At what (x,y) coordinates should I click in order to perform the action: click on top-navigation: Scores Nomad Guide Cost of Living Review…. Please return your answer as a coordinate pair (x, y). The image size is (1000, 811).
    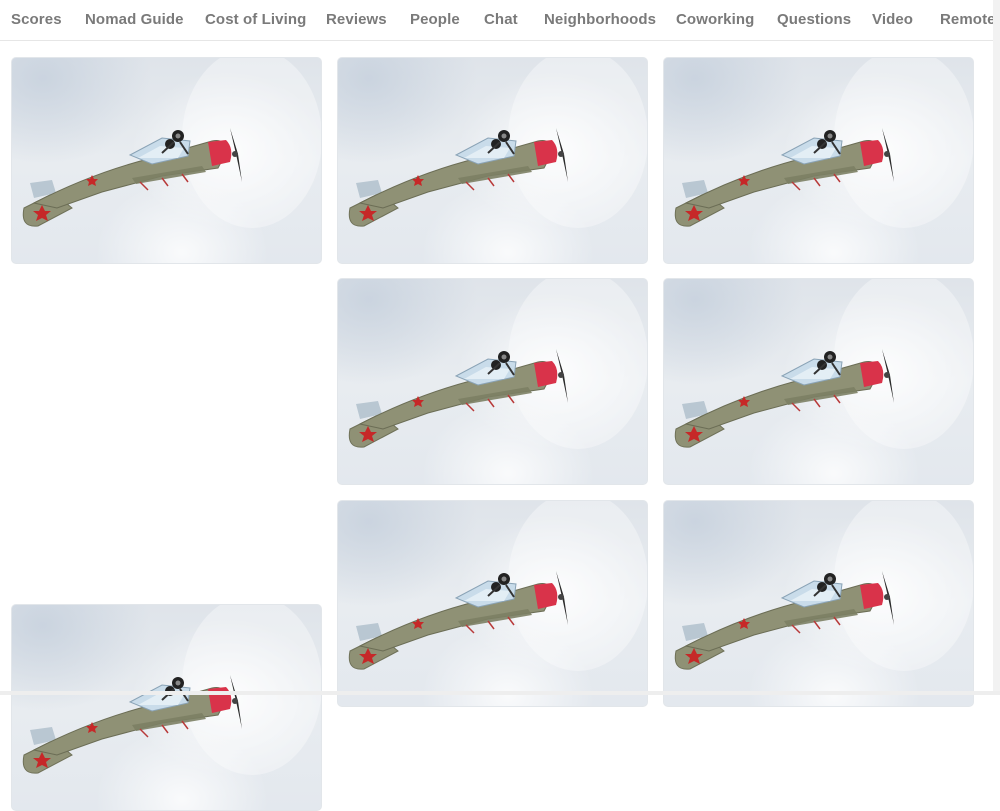
    Looking at the image, I should click on (500, 20).